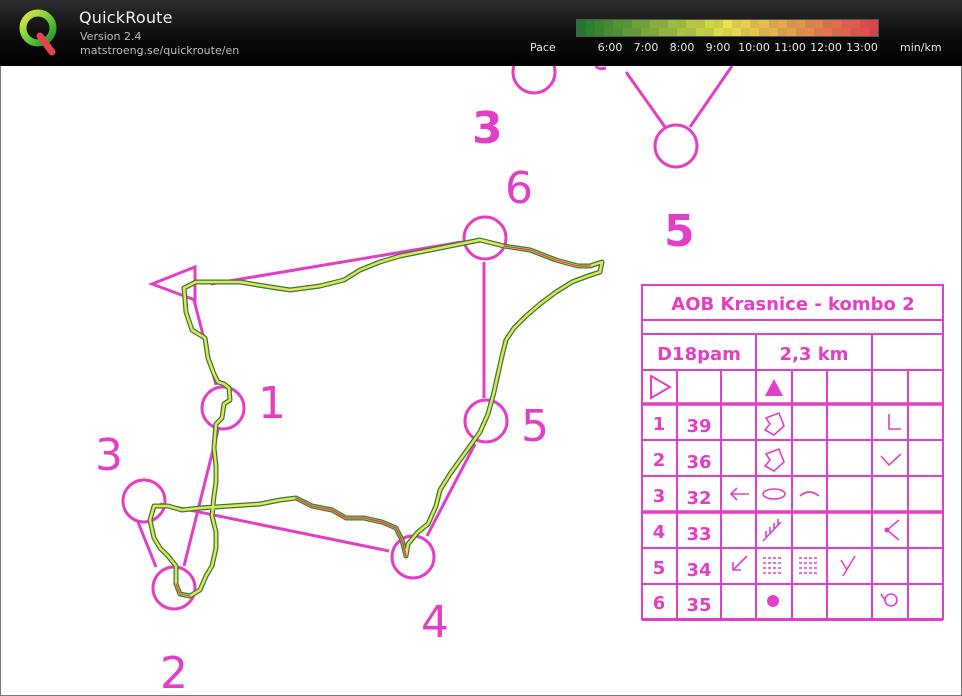 The width and height of the screenshot is (962, 696). I want to click on row-number: 4, so click(659, 532).